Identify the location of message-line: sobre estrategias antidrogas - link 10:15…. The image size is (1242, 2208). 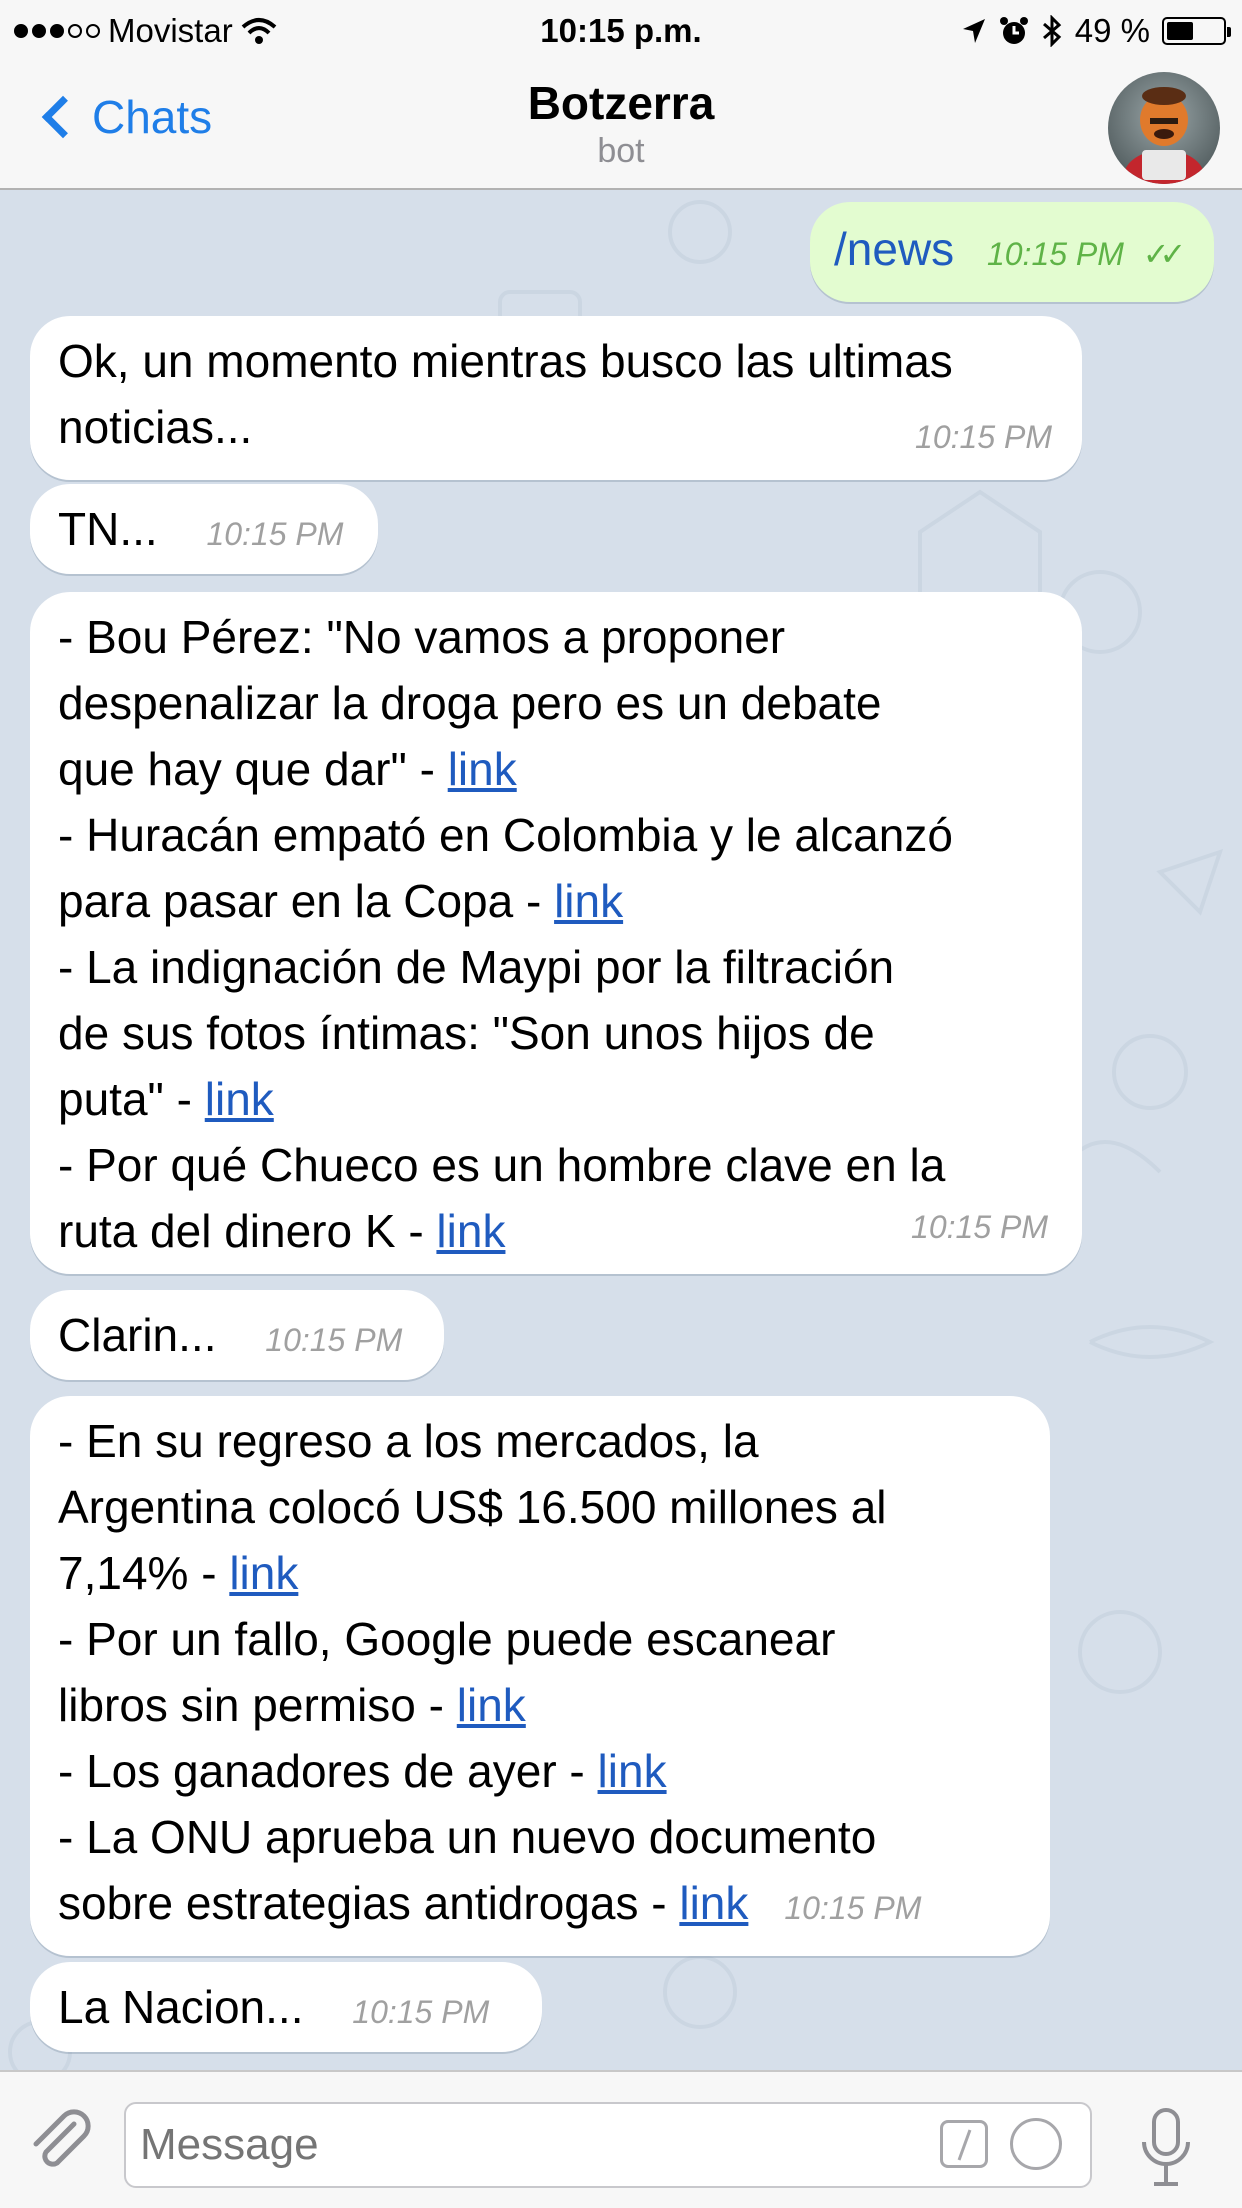
(540, 1905).